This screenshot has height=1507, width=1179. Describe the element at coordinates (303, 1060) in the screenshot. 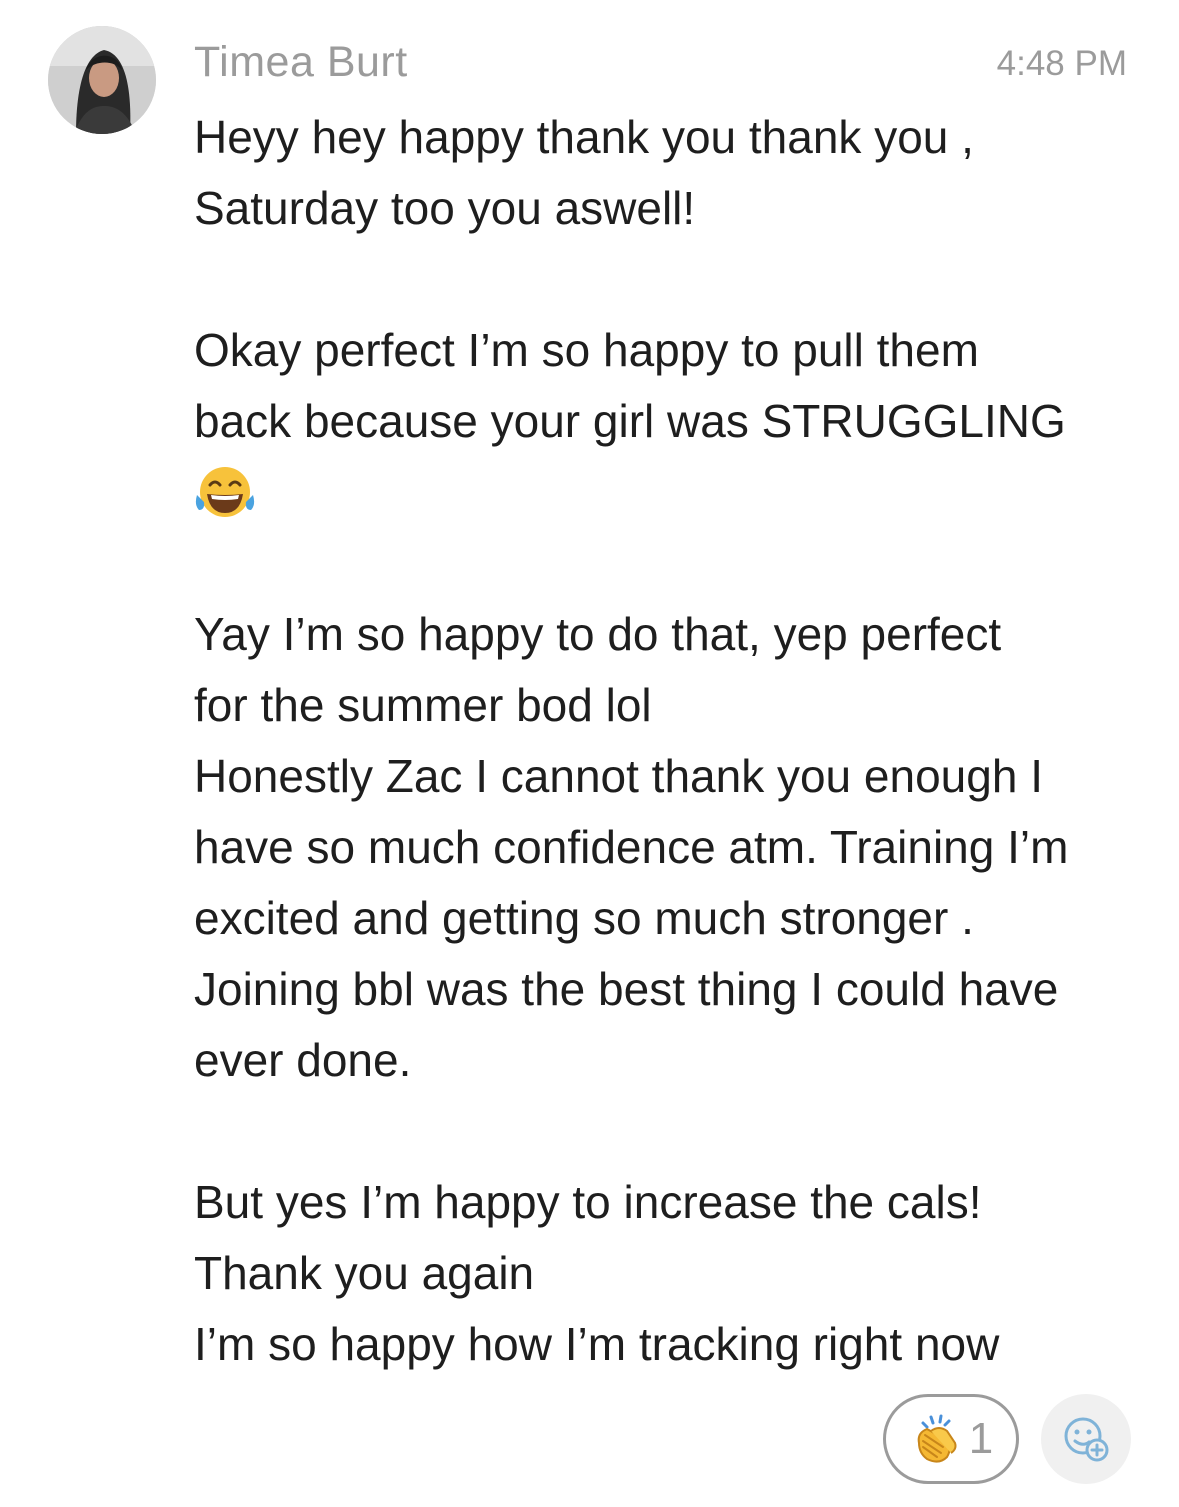

I see `message-line: ever done.` at that location.